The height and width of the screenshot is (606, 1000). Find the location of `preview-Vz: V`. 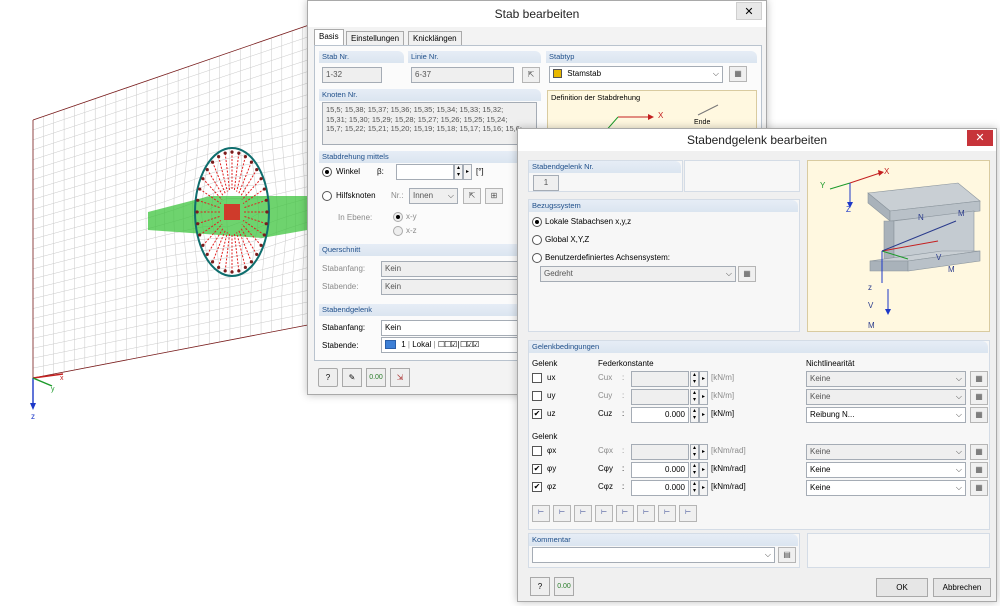

preview-Vz: V is located at coordinates (871, 305).